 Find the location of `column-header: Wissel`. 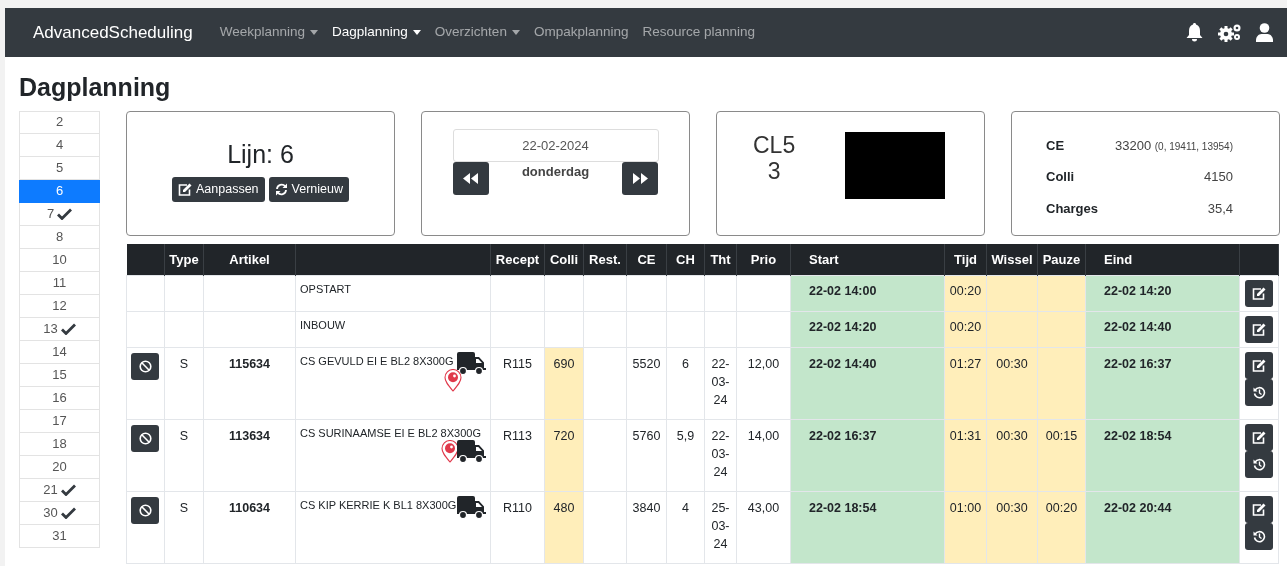

column-header: Wissel is located at coordinates (1012, 259).